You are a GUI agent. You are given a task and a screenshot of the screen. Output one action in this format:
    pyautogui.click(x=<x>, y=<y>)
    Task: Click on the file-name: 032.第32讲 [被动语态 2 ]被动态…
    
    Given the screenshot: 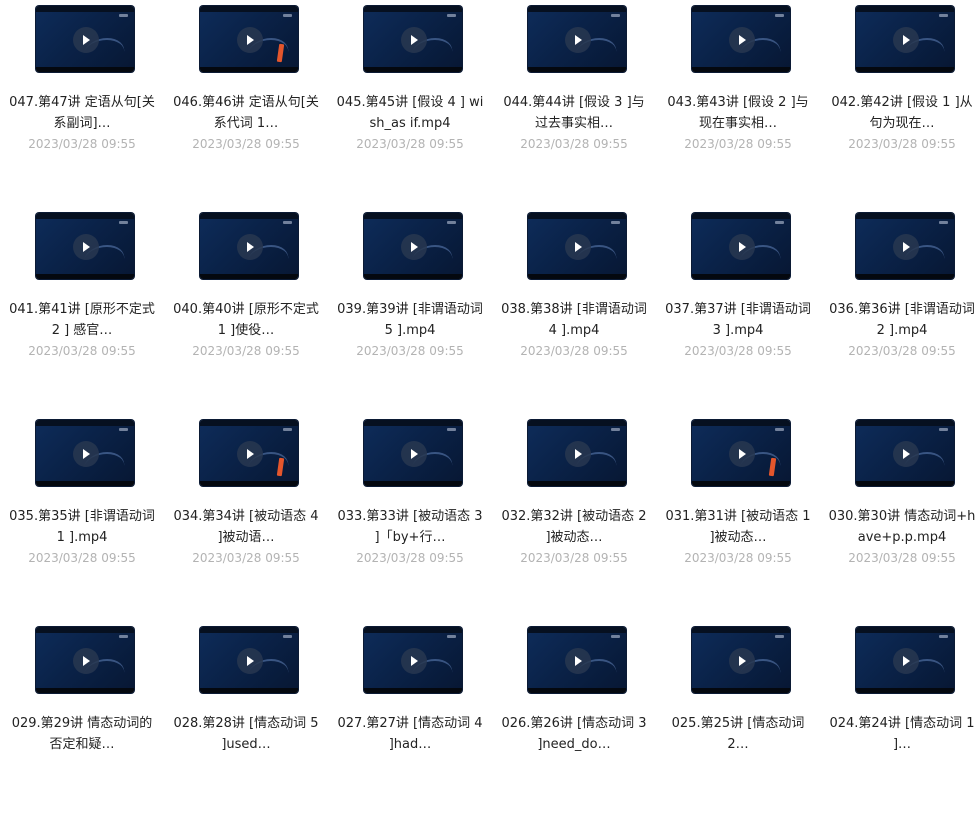 What is the action you would take?
    pyautogui.click(x=574, y=527)
    